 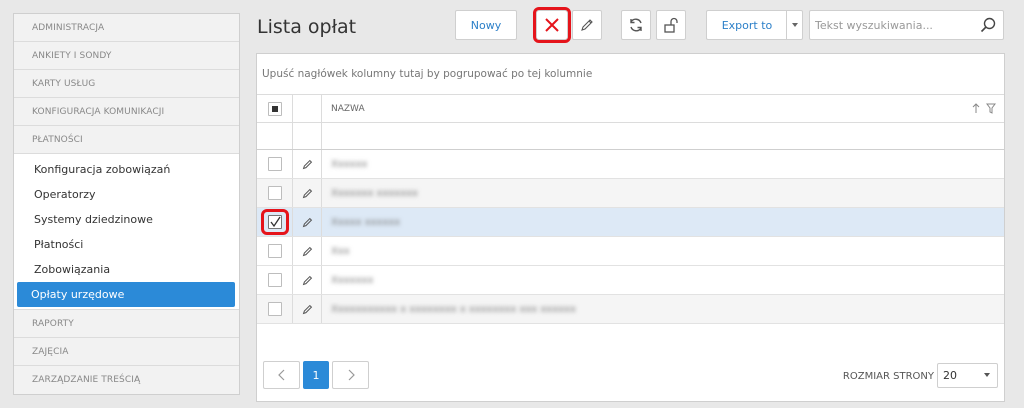 I want to click on sidebar-item-zobowiazania: Zobowiązania, so click(x=126, y=269).